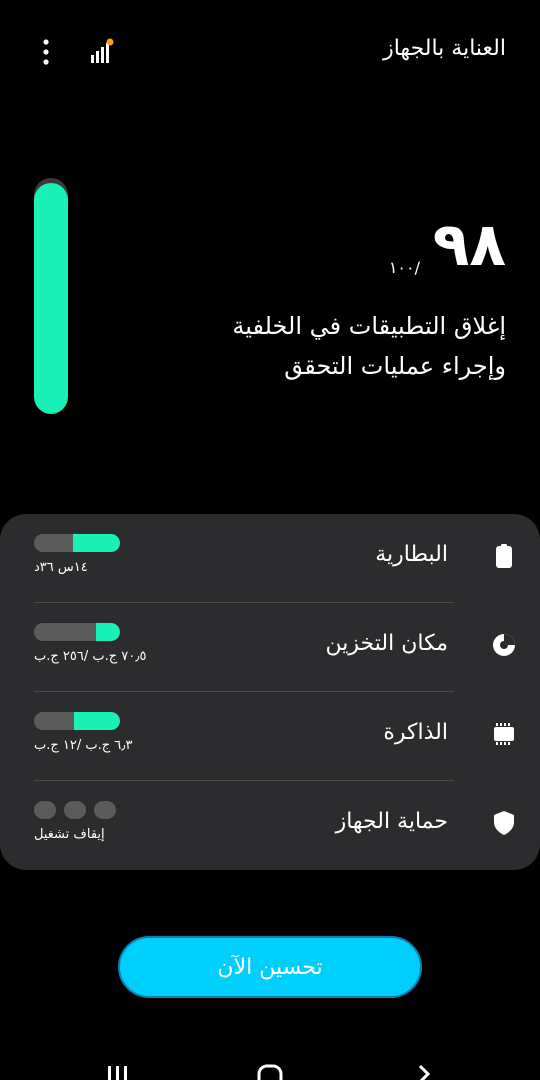 The image size is (540, 1080). What do you see at coordinates (411, 554) in the screenshot?
I see `battery-label: البطارية` at bounding box center [411, 554].